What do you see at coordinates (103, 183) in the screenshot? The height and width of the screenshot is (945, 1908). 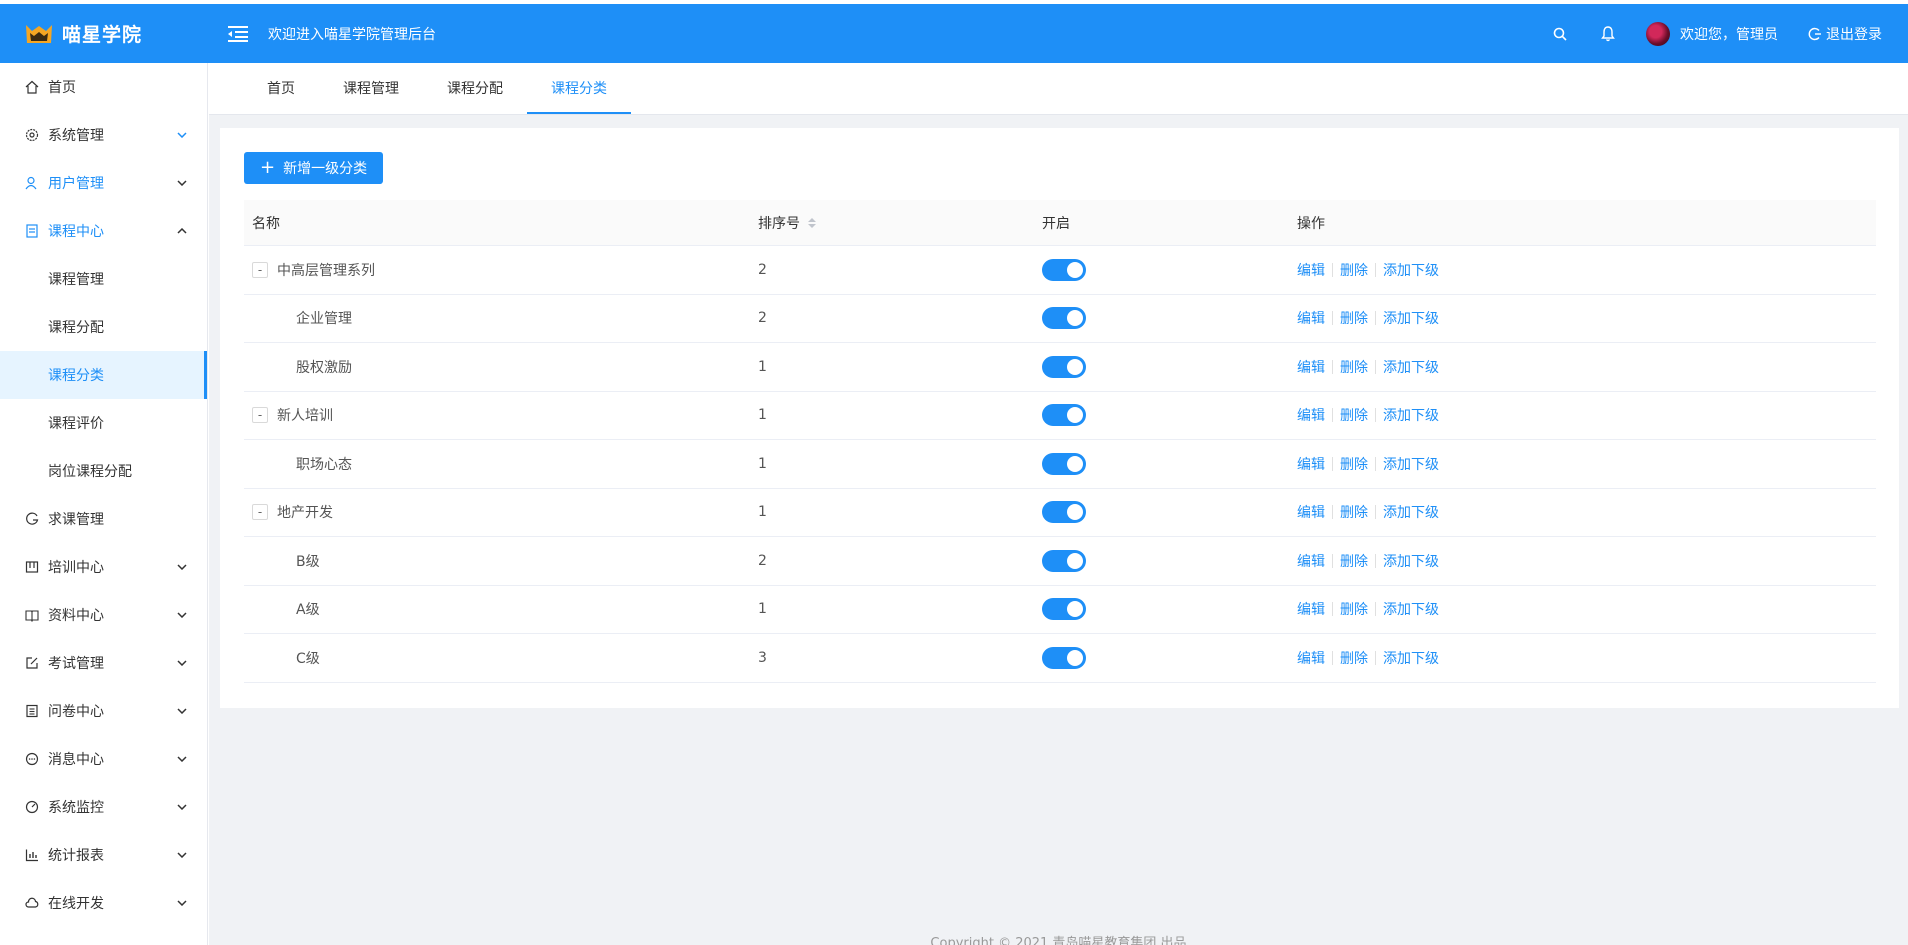 I see `sidebar-item-users: 用户管理` at bounding box center [103, 183].